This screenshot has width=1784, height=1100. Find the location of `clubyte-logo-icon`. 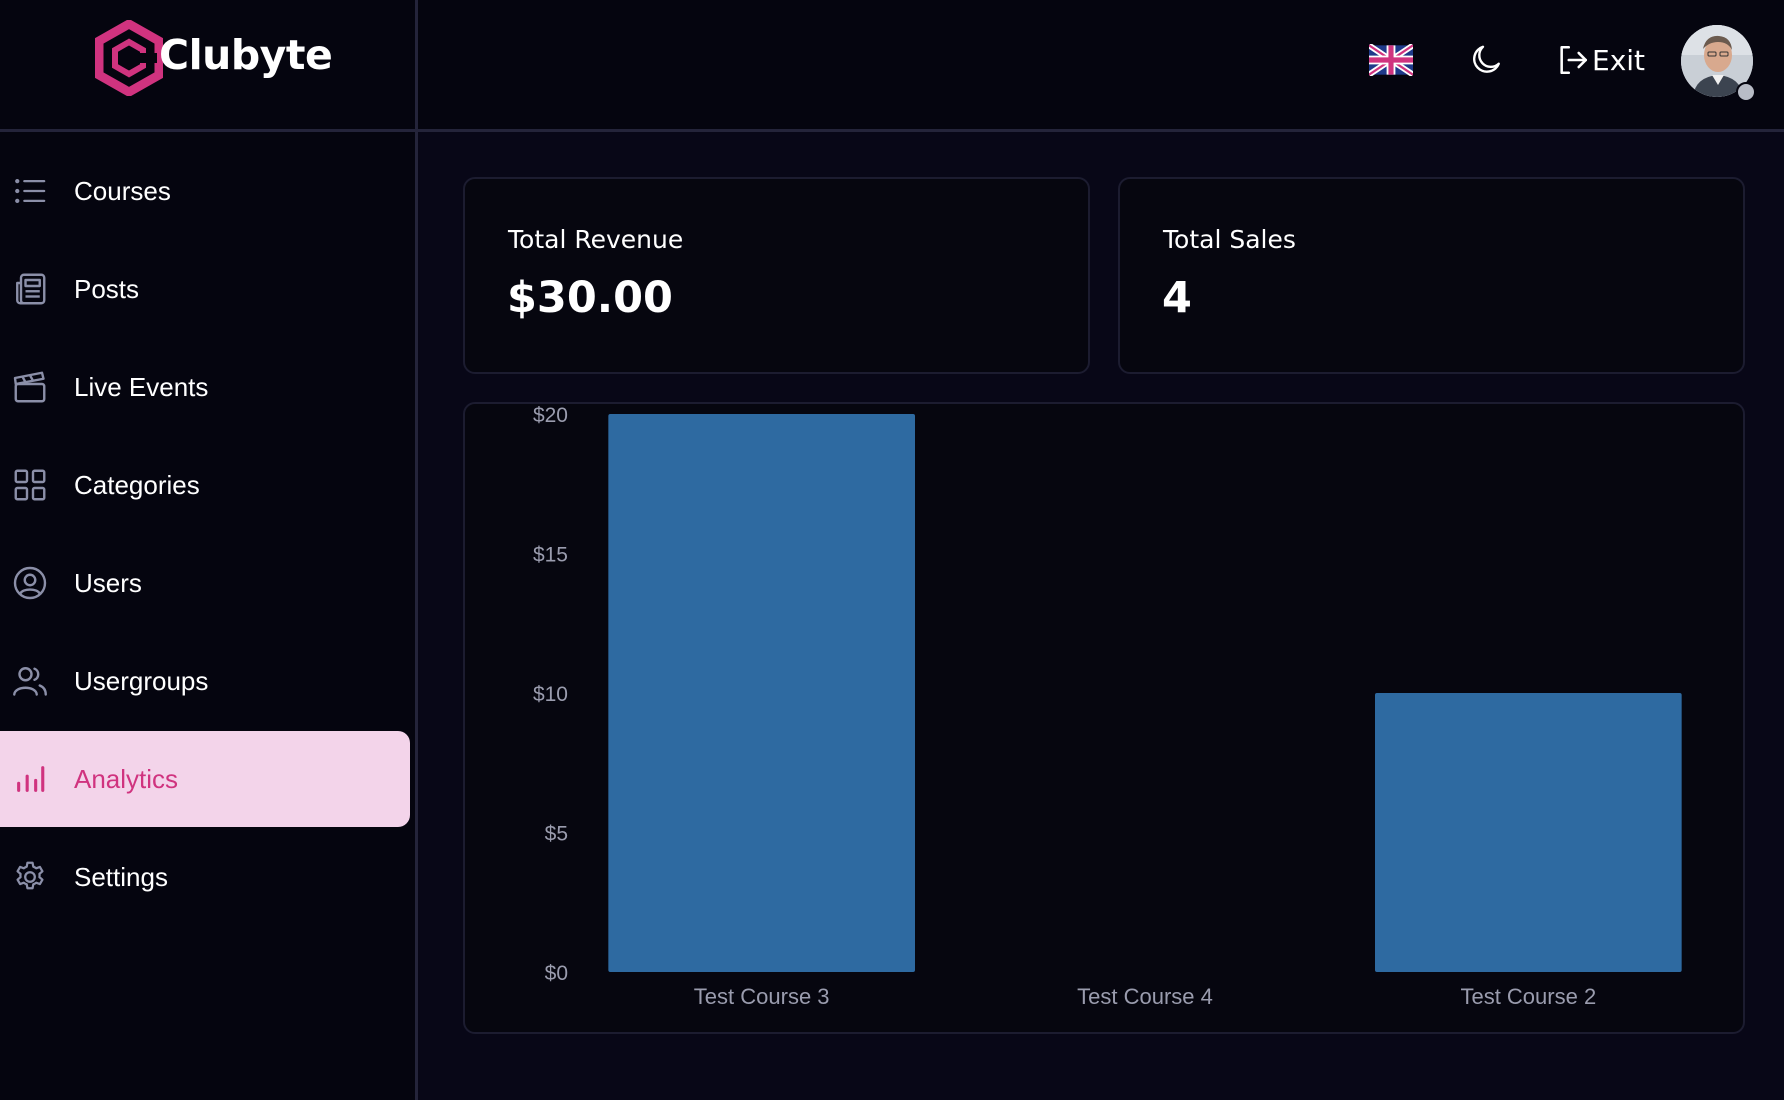

clubyte-logo-icon is located at coordinates (129, 58).